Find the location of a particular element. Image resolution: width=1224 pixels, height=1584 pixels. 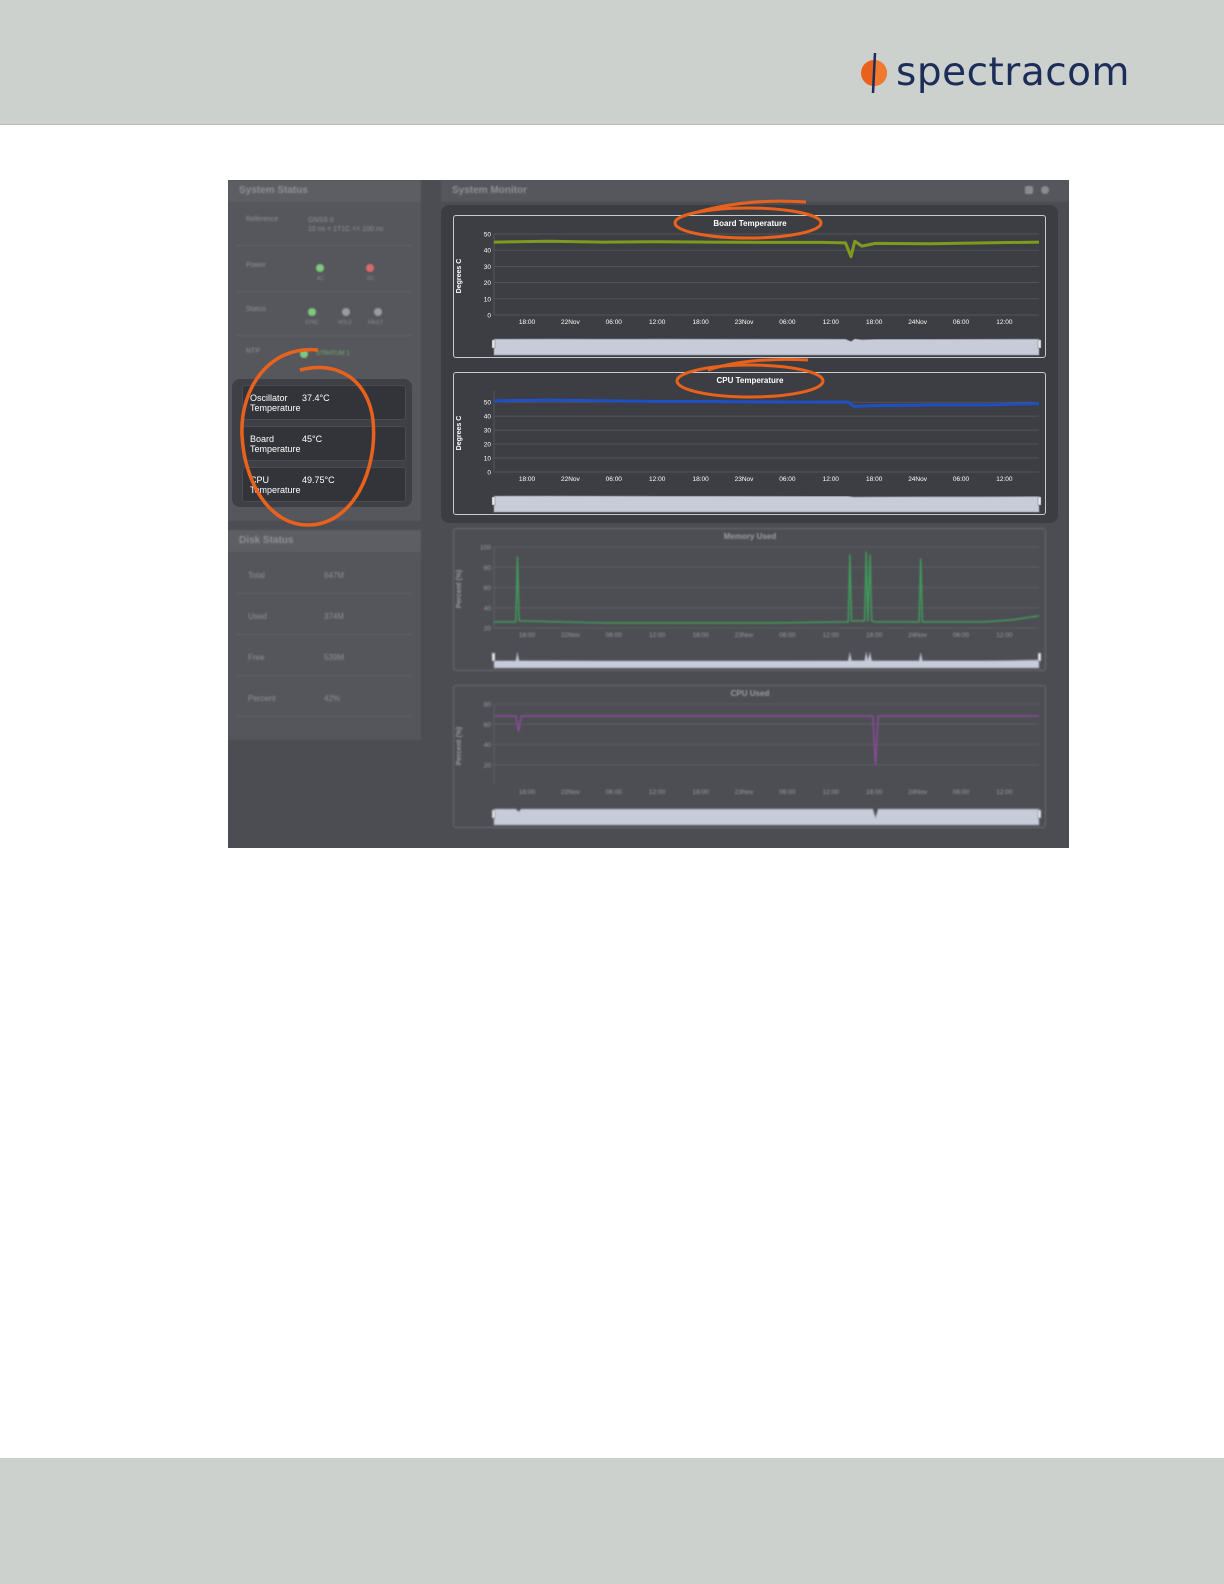

board-temperature-row: Board Temperature 45°C is located at coordinates (324, 443).